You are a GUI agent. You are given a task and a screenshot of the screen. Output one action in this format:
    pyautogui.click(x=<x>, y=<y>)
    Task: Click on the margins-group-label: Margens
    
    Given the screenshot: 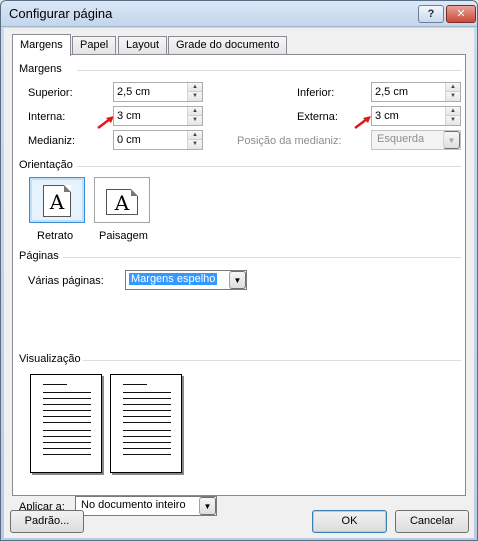 What is the action you would take?
    pyautogui.click(x=40, y=69)
    